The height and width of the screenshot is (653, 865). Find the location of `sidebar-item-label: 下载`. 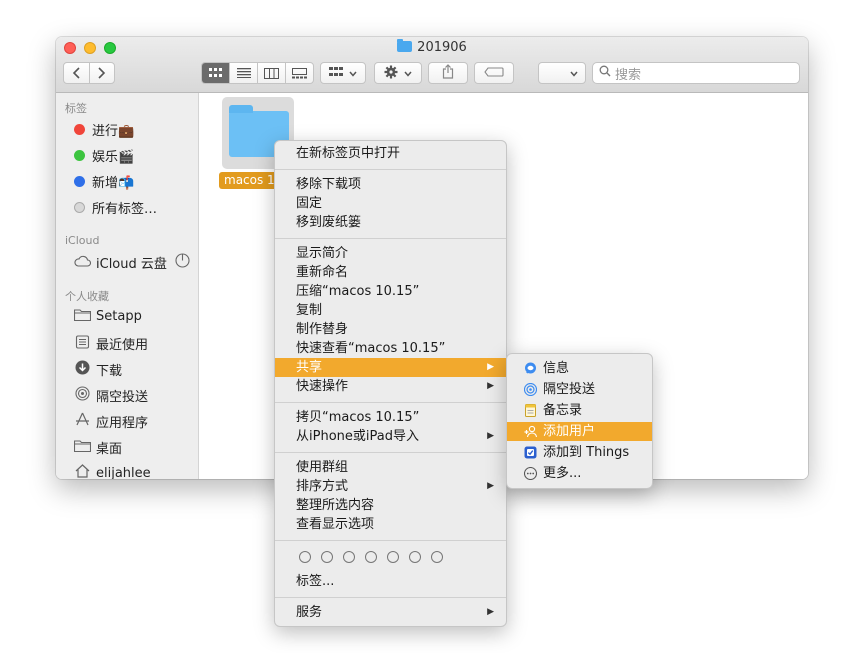

sidebar-item-label: 下载 is located at coordinates (109, 371).